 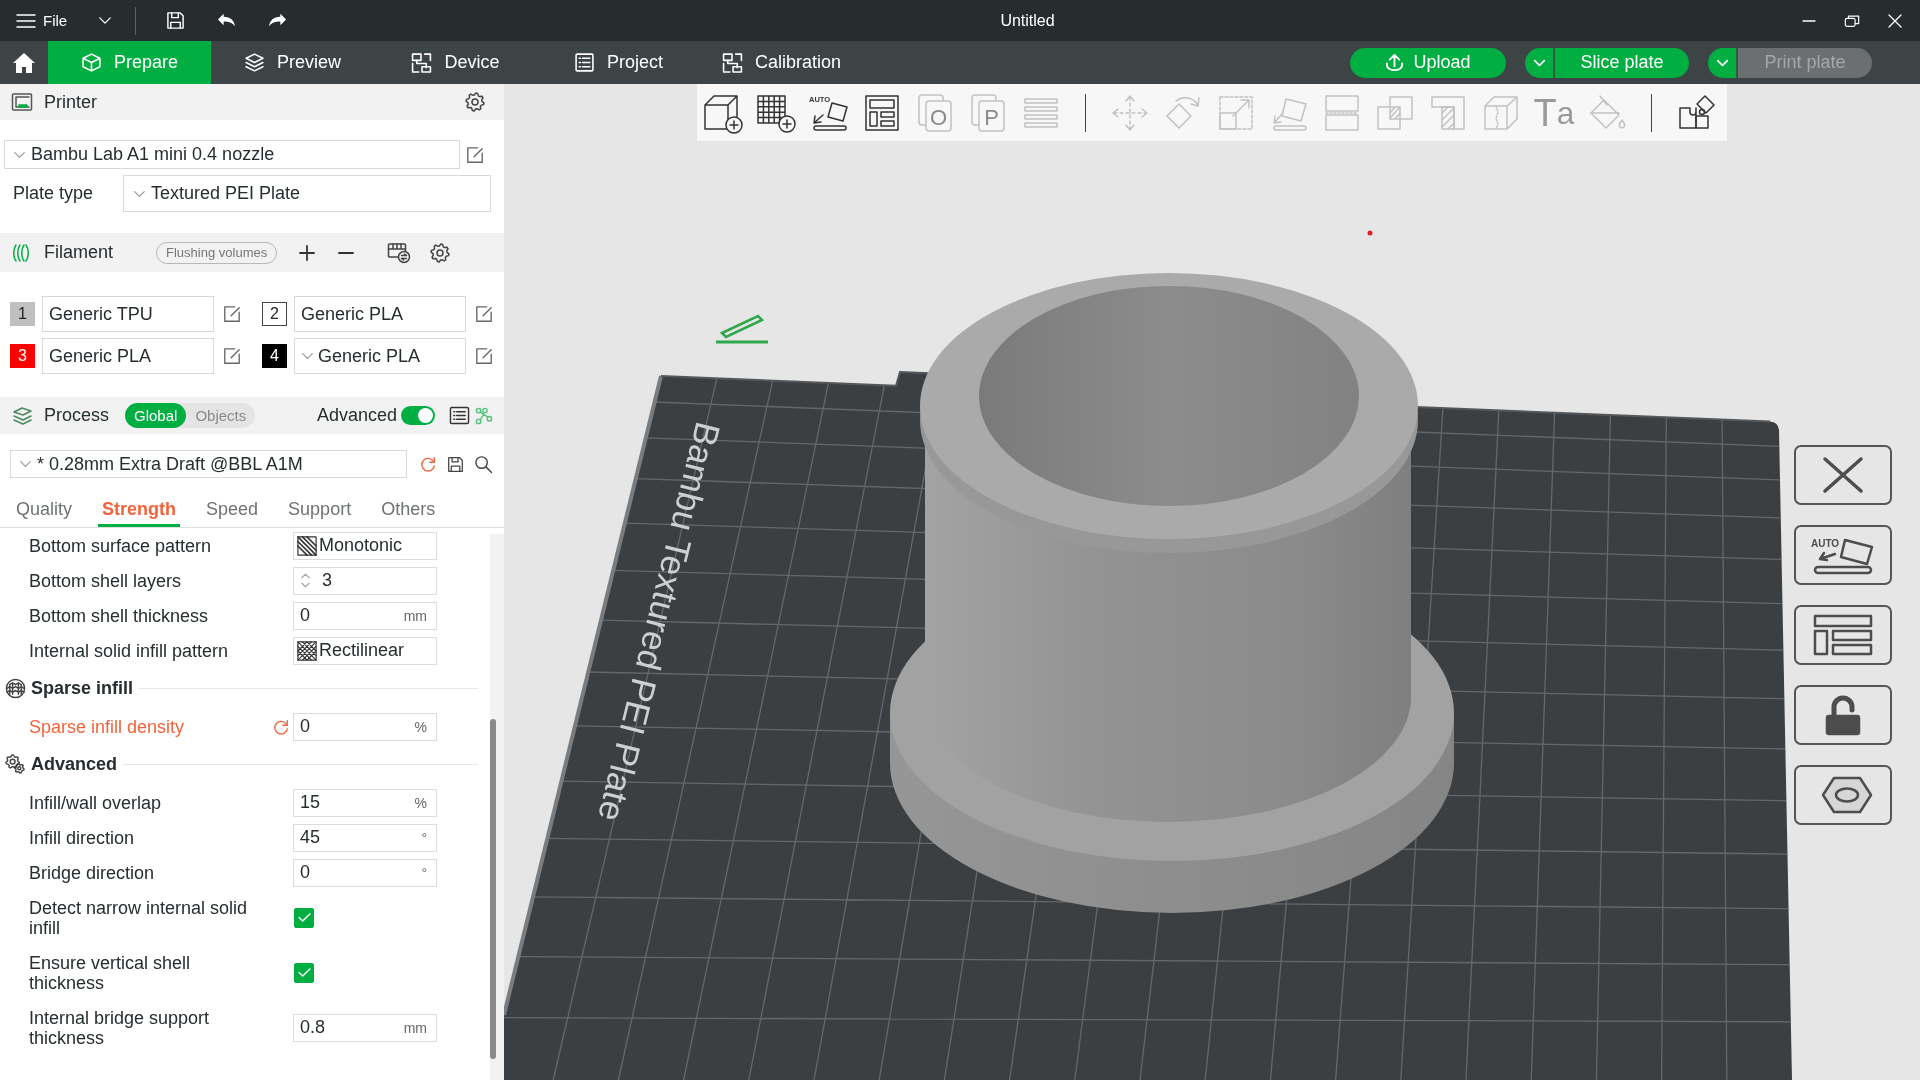 What do you see at coordinates (307, 193) in the screenshot?
I see `plate-type-select: Textured PEI Plate` at bounding box center [307, 193].